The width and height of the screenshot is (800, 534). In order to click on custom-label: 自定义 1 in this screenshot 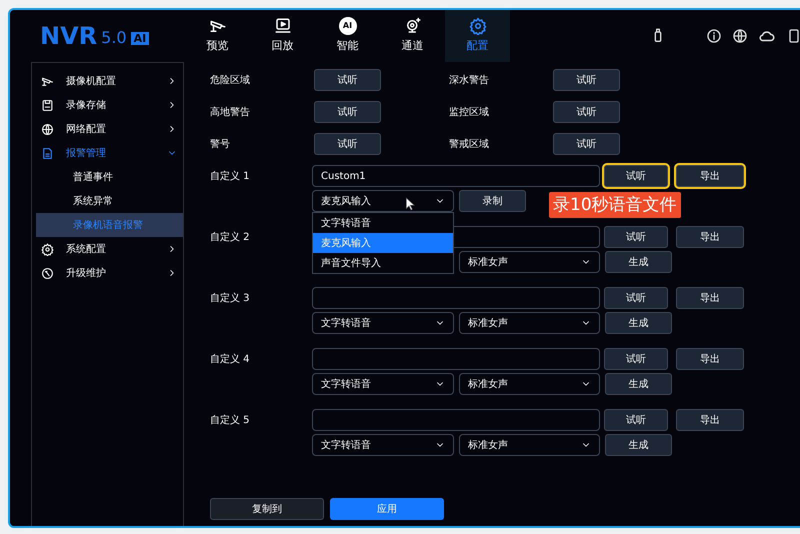, I will do `click(230, 177)`.